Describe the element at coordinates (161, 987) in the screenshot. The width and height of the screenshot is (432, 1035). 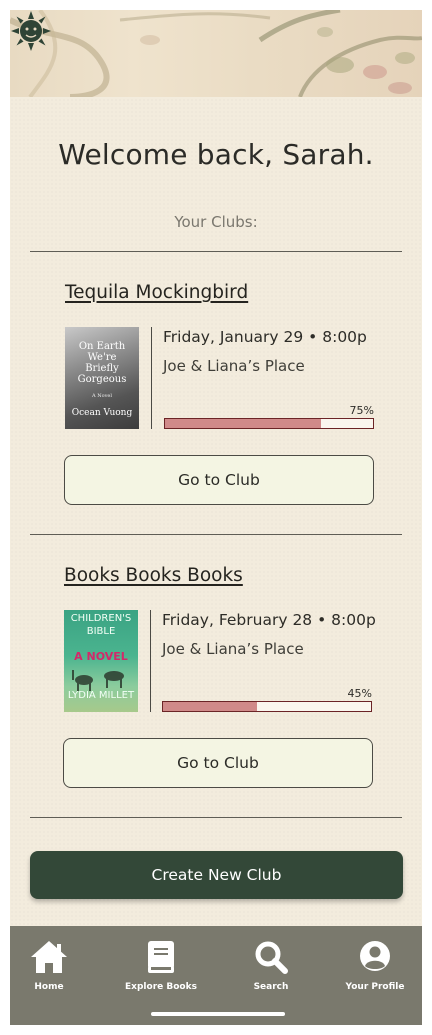
I see `tab-label: Explore Books` at that location.